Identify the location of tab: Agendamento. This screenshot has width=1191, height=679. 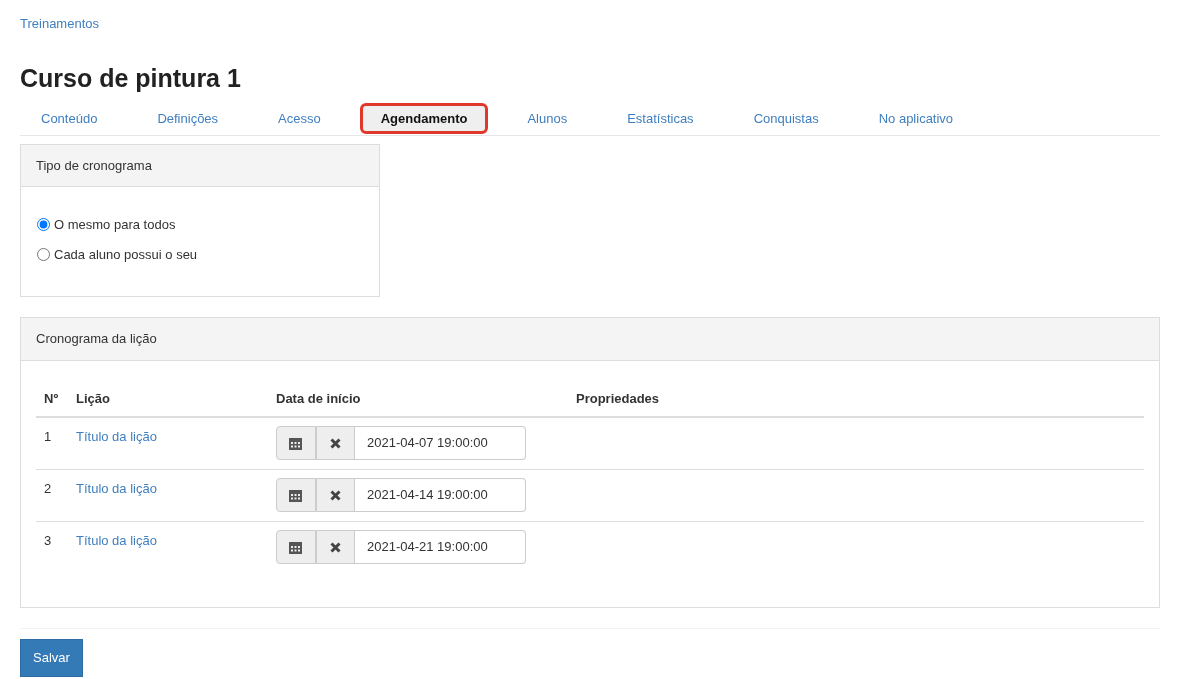
(424, 118).